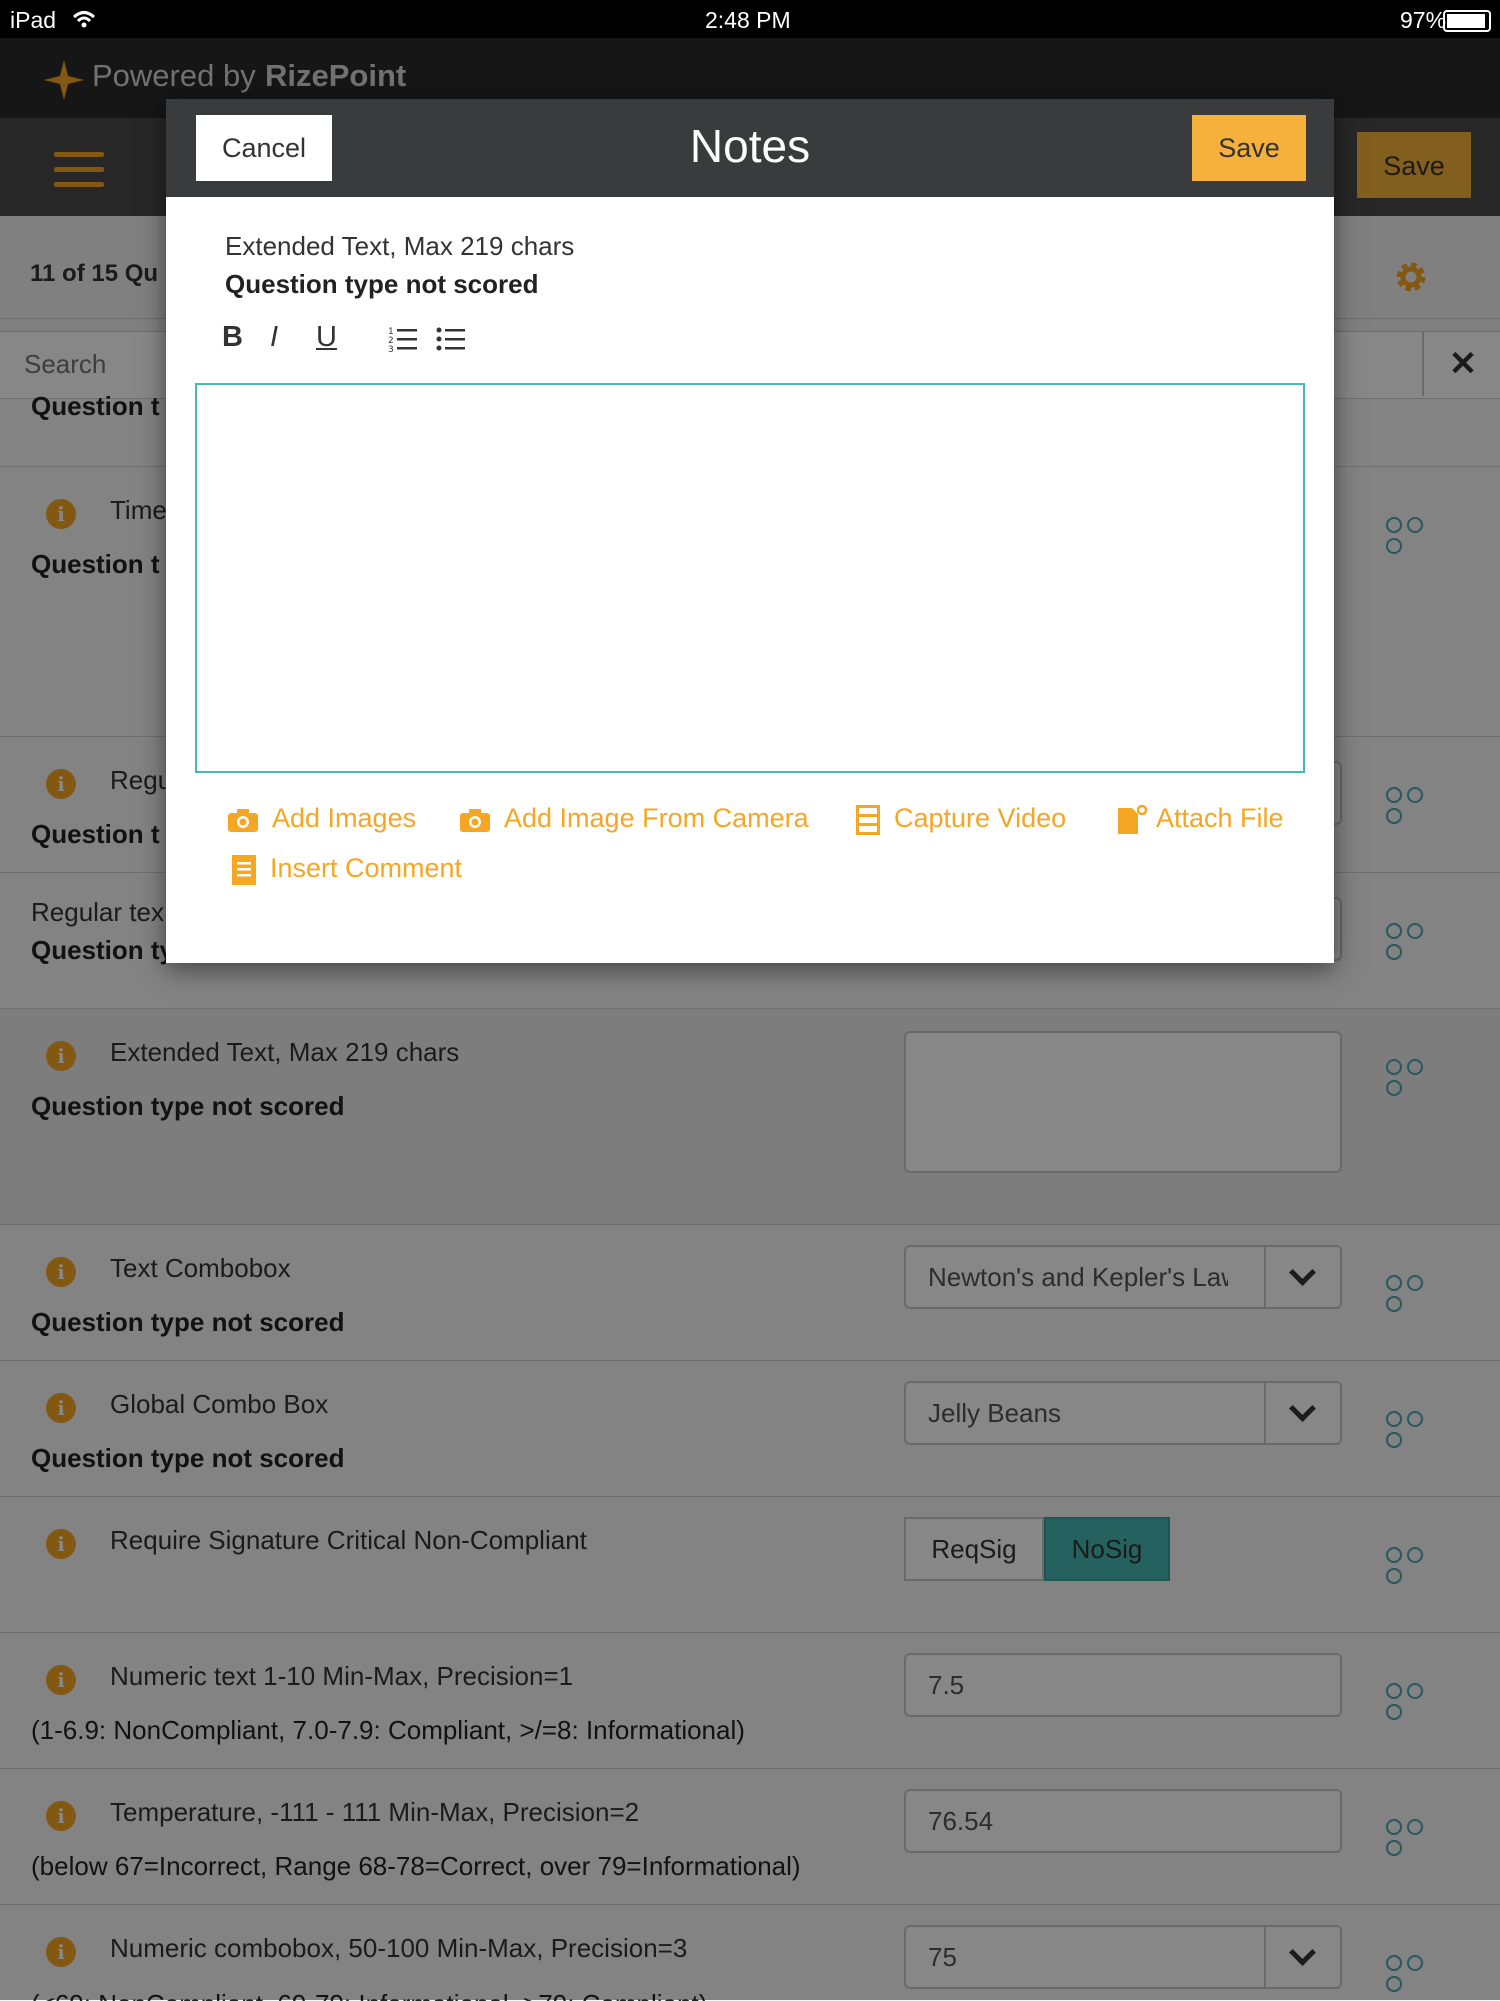 The height and width of the screenshot is (2001, 1500). Describe the element at coordinates (750, 578) in the screenshot. I see `notes-editor` at that location.